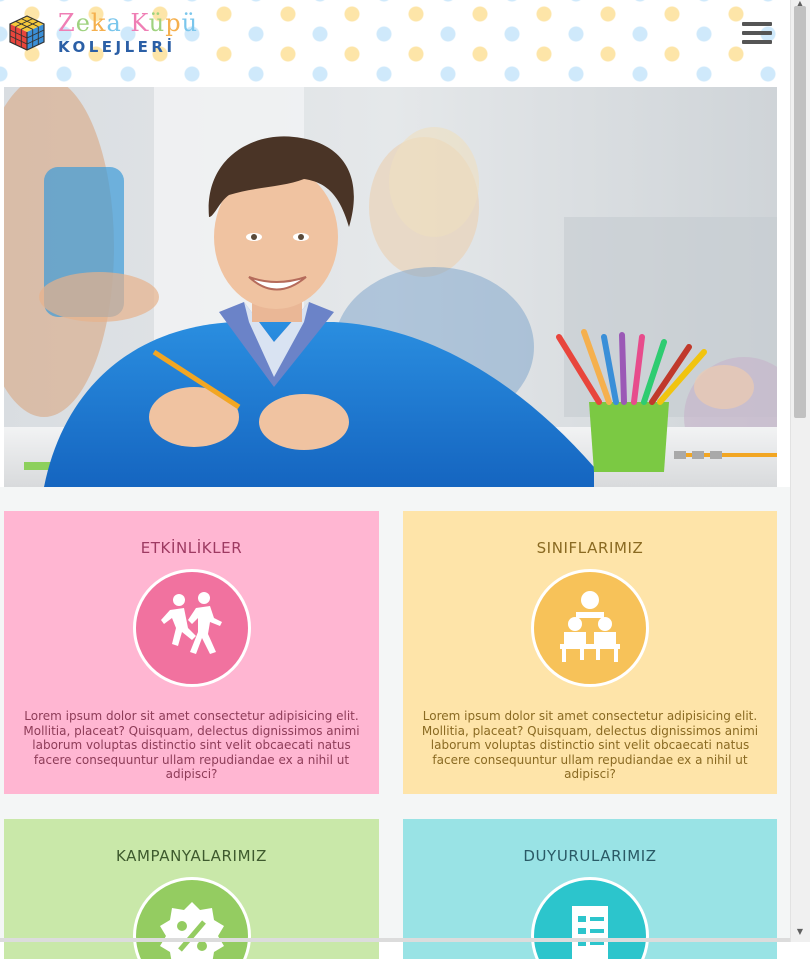 This screenshot has width=810, height=959. Describe the element at coordinates (191, 628) in the screenshot. I see `children-running-icon` at that location.